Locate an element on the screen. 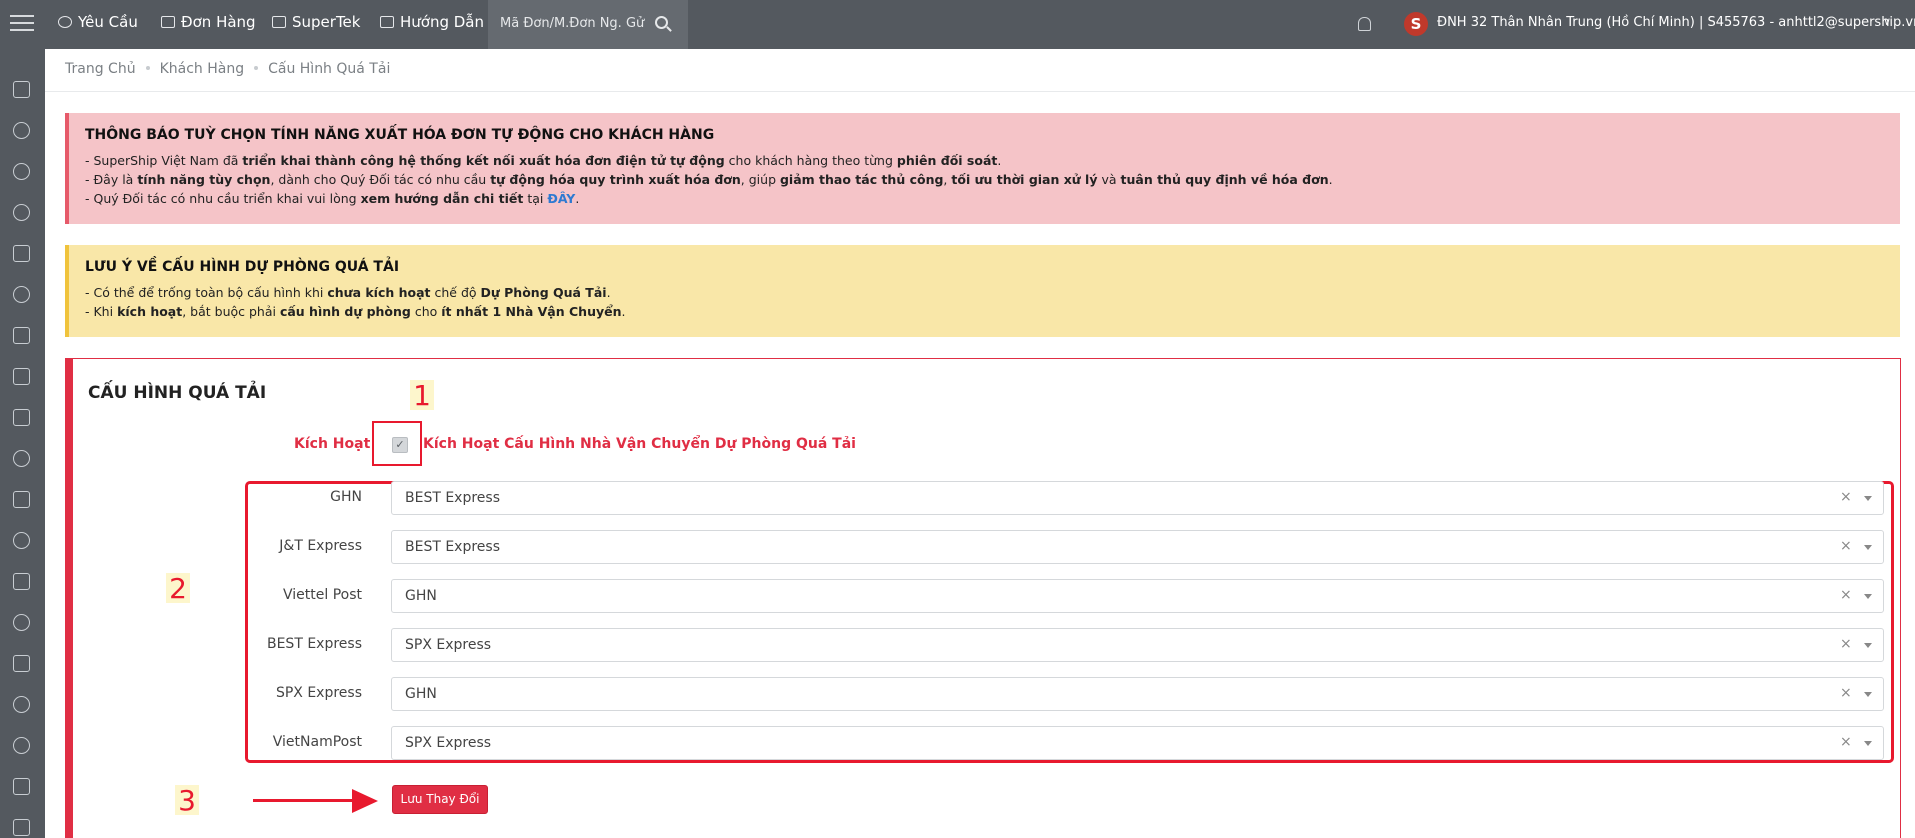 This screenshot has width=1915, height=838. annotation-marker-1: 1 is located at coordinates (422, 396).